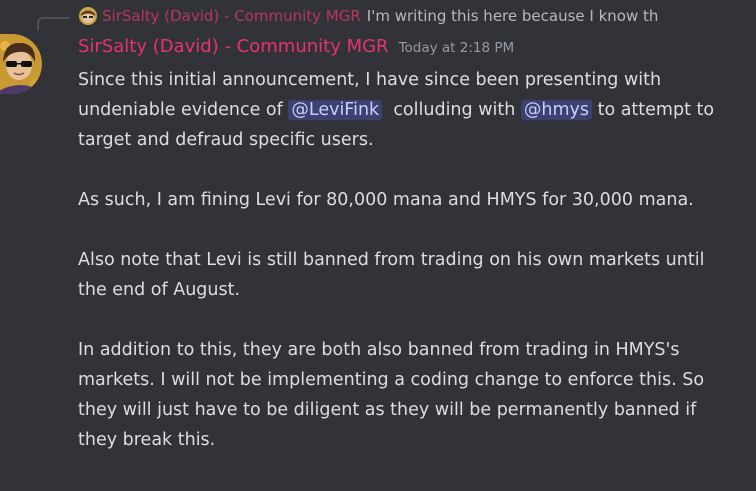  I want to click on mention-hmys: @hmys, so click(556, 110).